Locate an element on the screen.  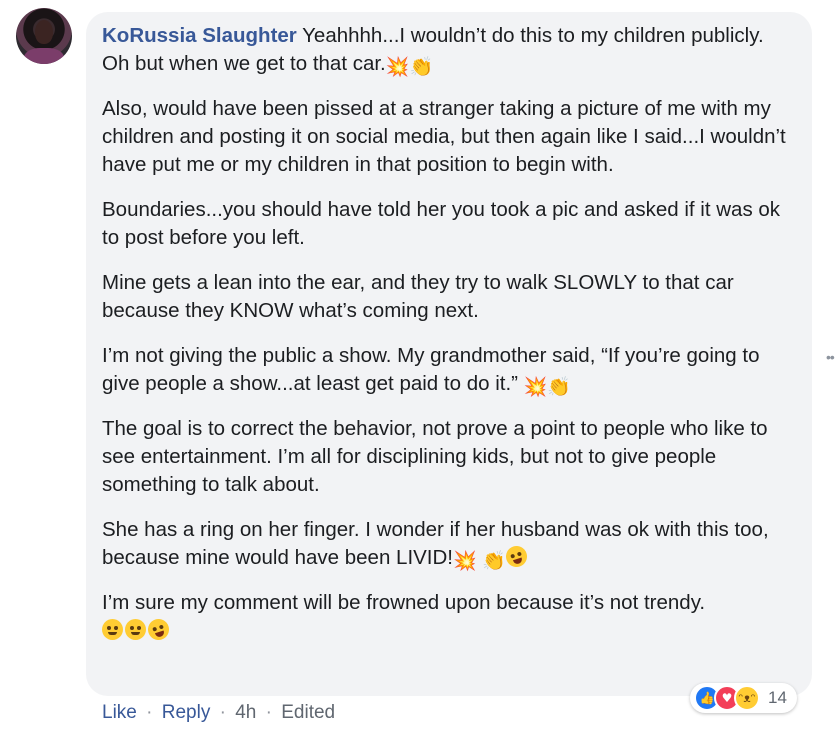
reaction-count: 14 is located at coordinates (777, 697).